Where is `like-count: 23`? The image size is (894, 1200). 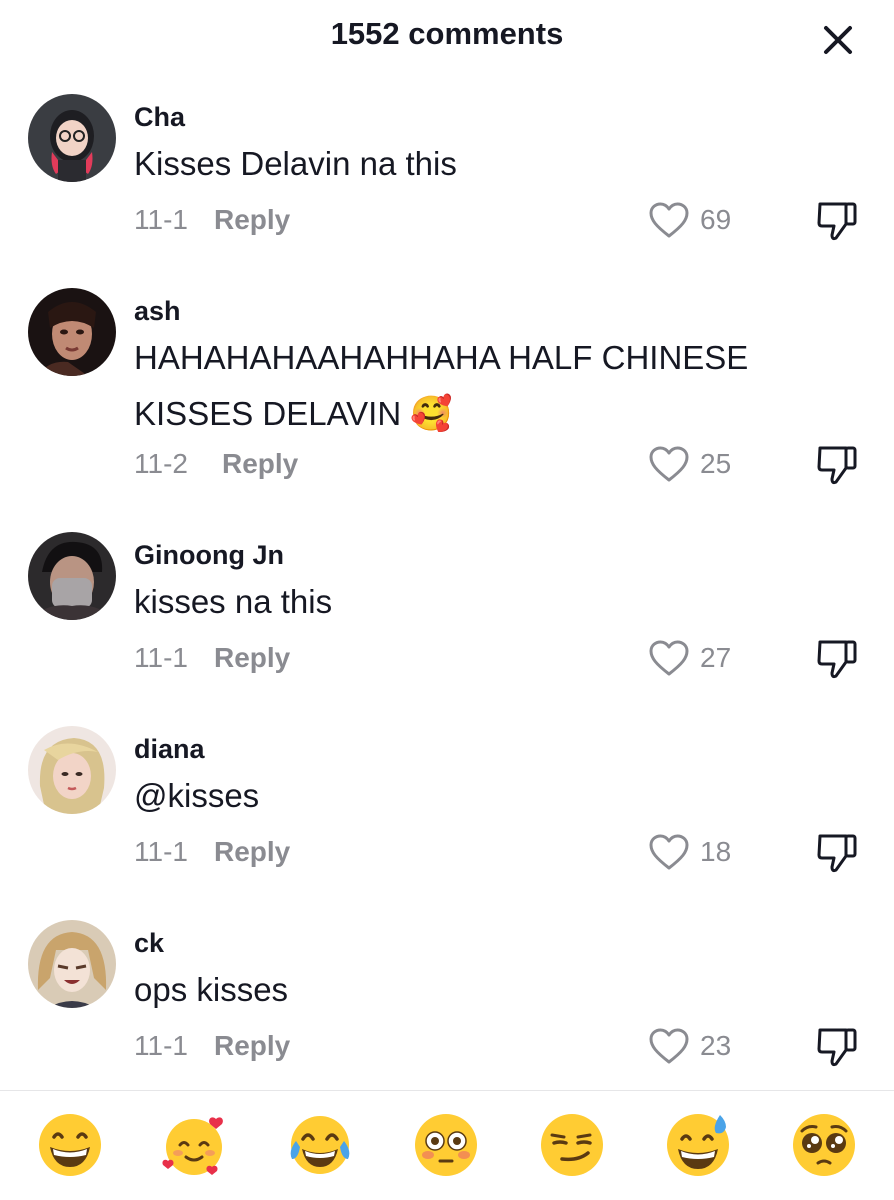
like-count: 23 is located at coordinates (716, 1045).